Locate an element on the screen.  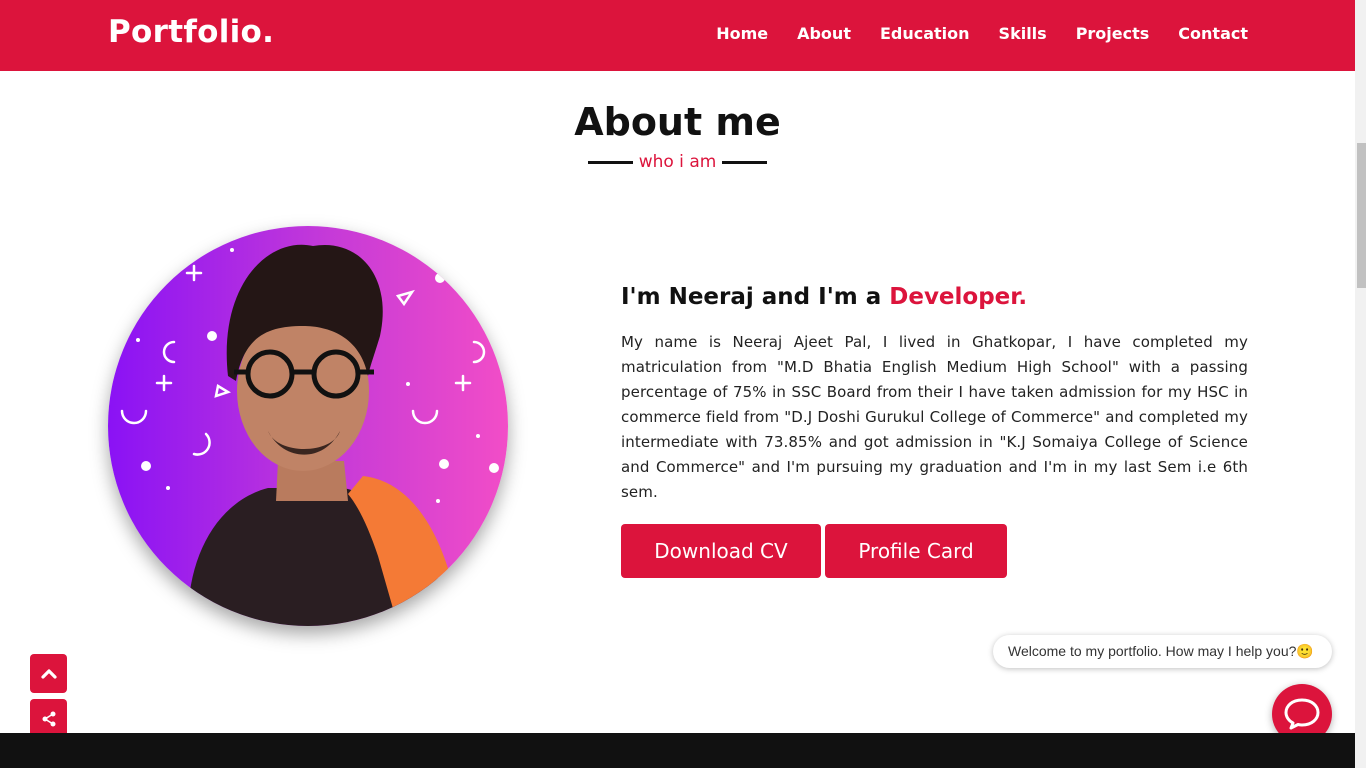
section-subtitle: who i am is located at coordinates (677, 162).